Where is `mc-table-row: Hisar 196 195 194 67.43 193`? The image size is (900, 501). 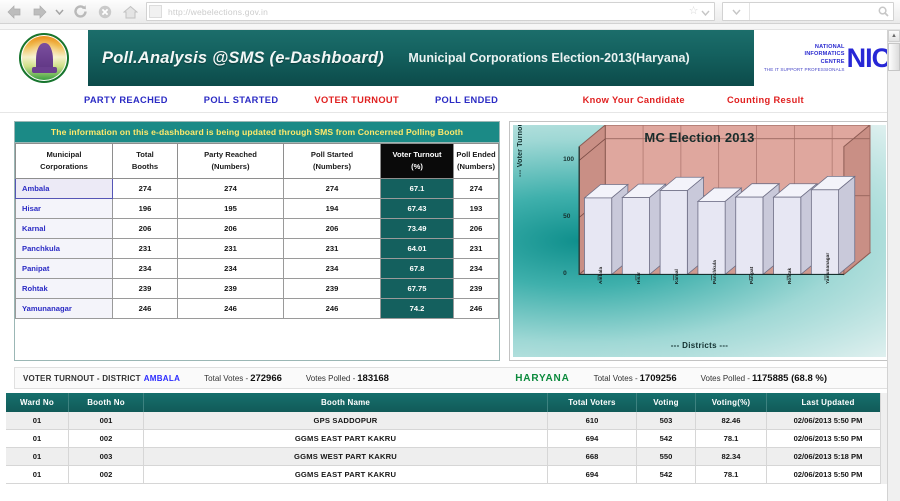 mc-table-row: Hisar 196 195 194 67.43 193 is located at coordinates (257, 208).